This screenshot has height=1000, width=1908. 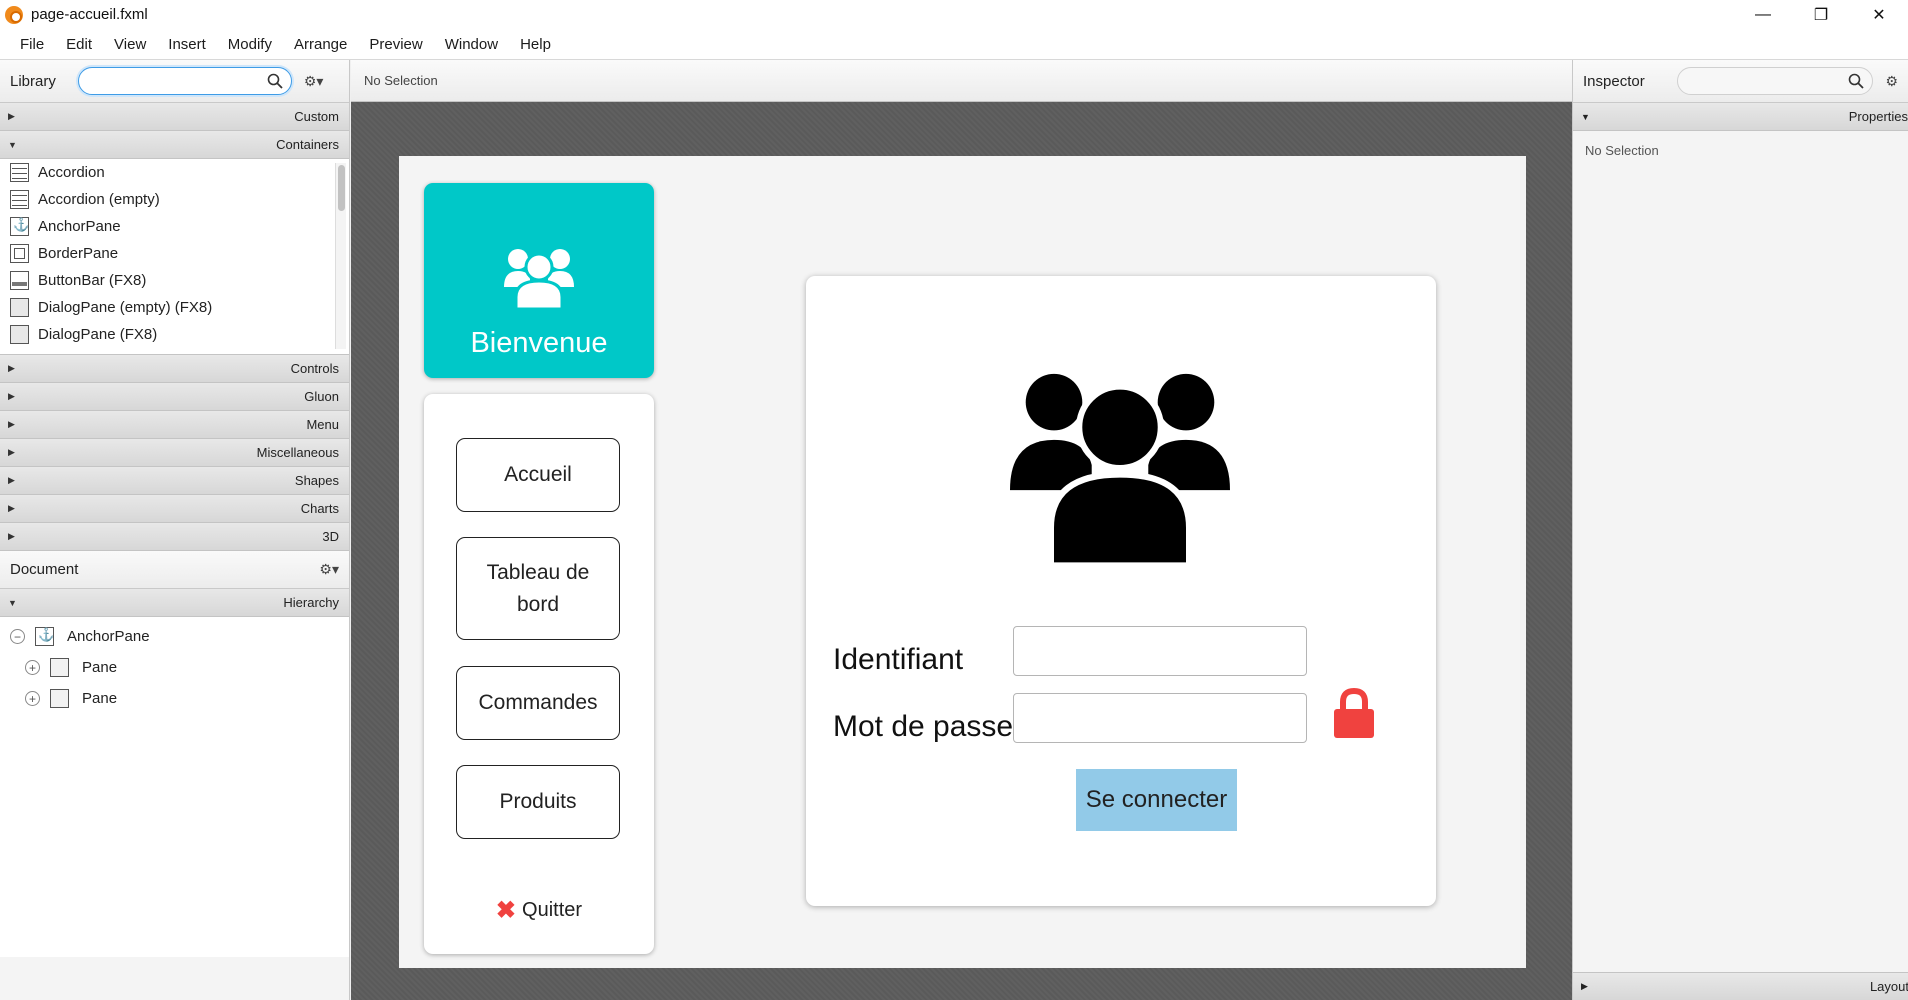 What do you see at coordinates (174, 253) in the screenshot?
I see `library-item-borderpane: BorderPane` at bounding box center [174, 253].